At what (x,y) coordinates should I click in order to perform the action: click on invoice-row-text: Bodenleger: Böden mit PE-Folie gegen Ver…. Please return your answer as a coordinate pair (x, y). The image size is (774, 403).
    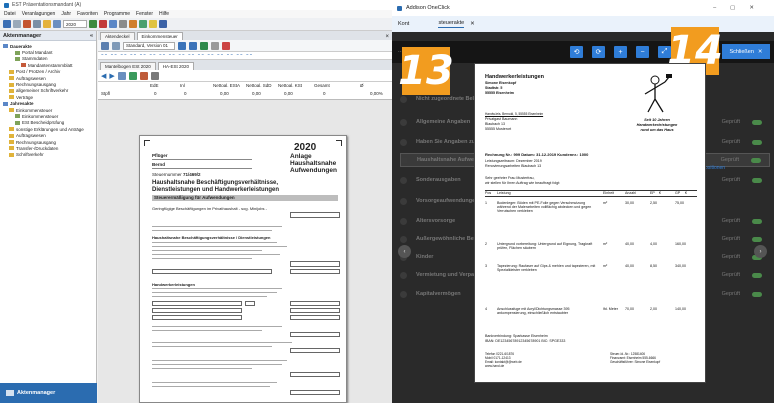
    Looking at the image, I should click on (544, 207).